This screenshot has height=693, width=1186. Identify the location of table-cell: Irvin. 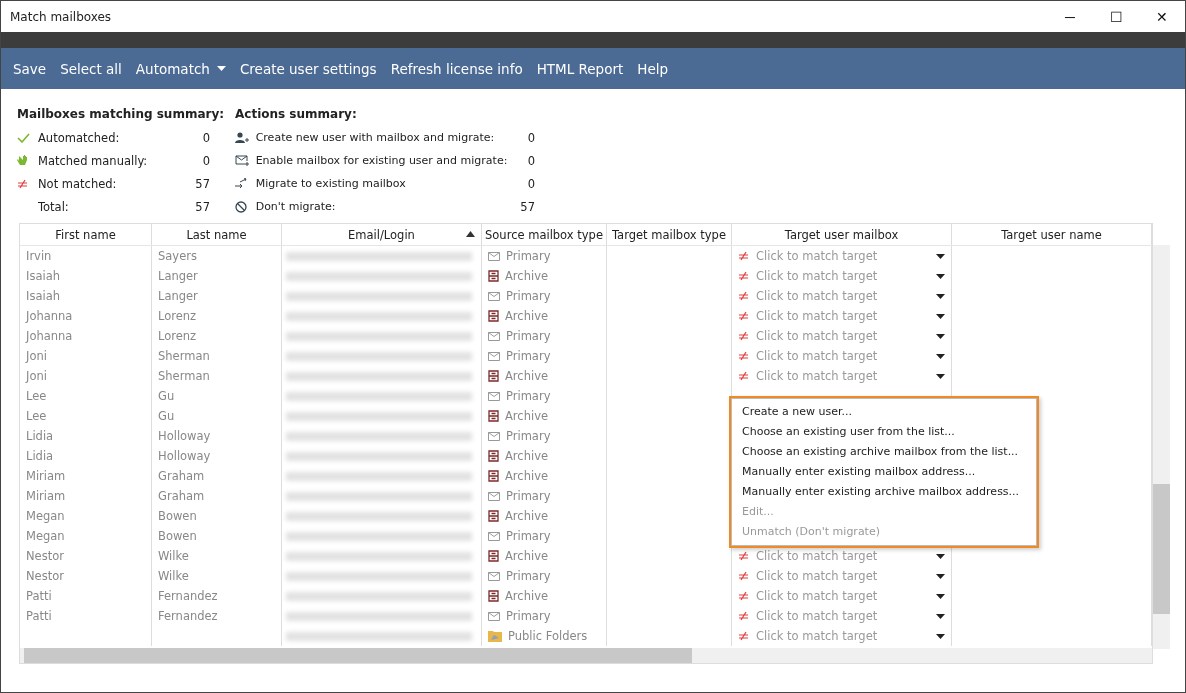
(39, 256).